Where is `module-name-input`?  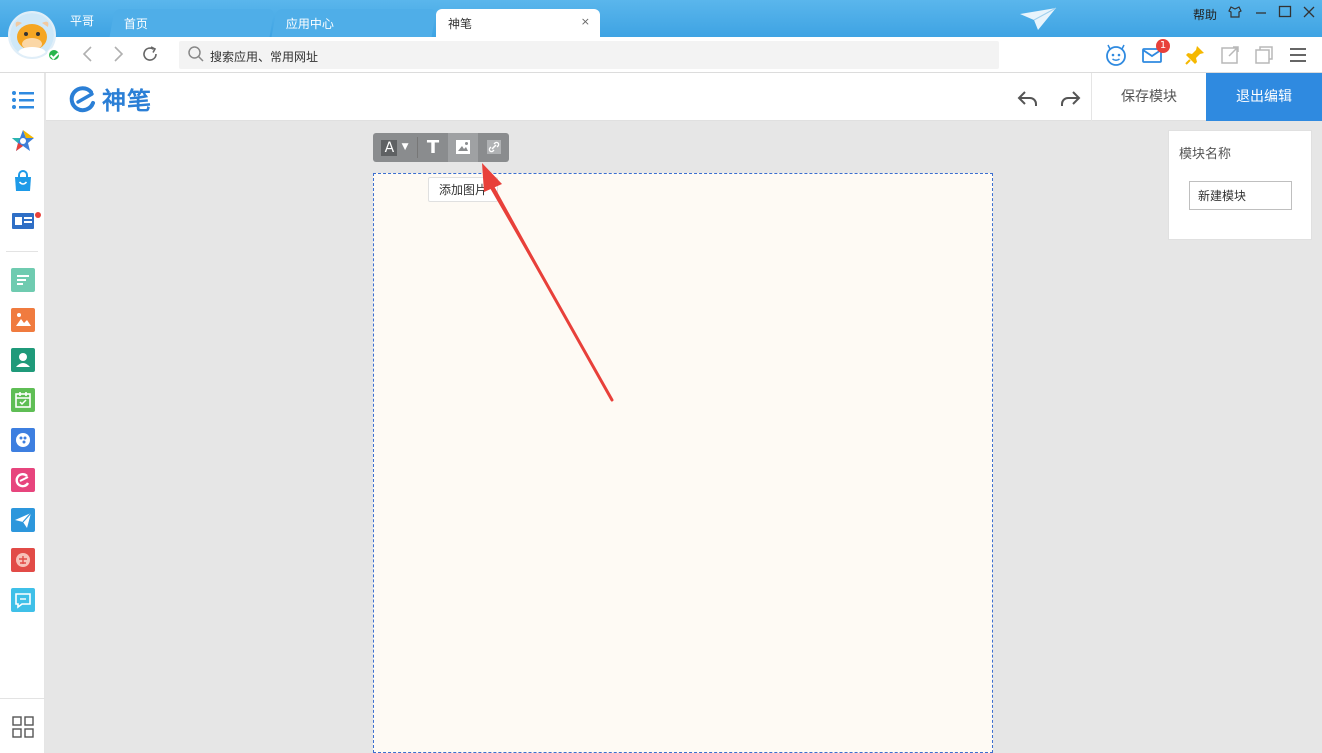
module-name-input is located at coordinates (1240, 195).